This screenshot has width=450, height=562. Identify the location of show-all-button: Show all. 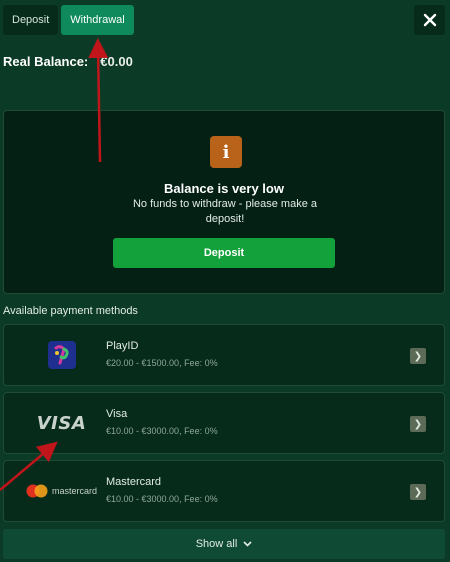
(224, 544).